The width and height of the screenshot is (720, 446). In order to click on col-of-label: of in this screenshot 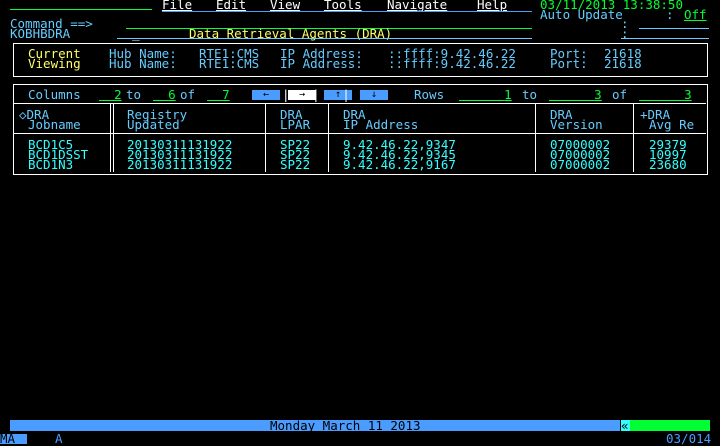, I will do `click(188, 94)`.